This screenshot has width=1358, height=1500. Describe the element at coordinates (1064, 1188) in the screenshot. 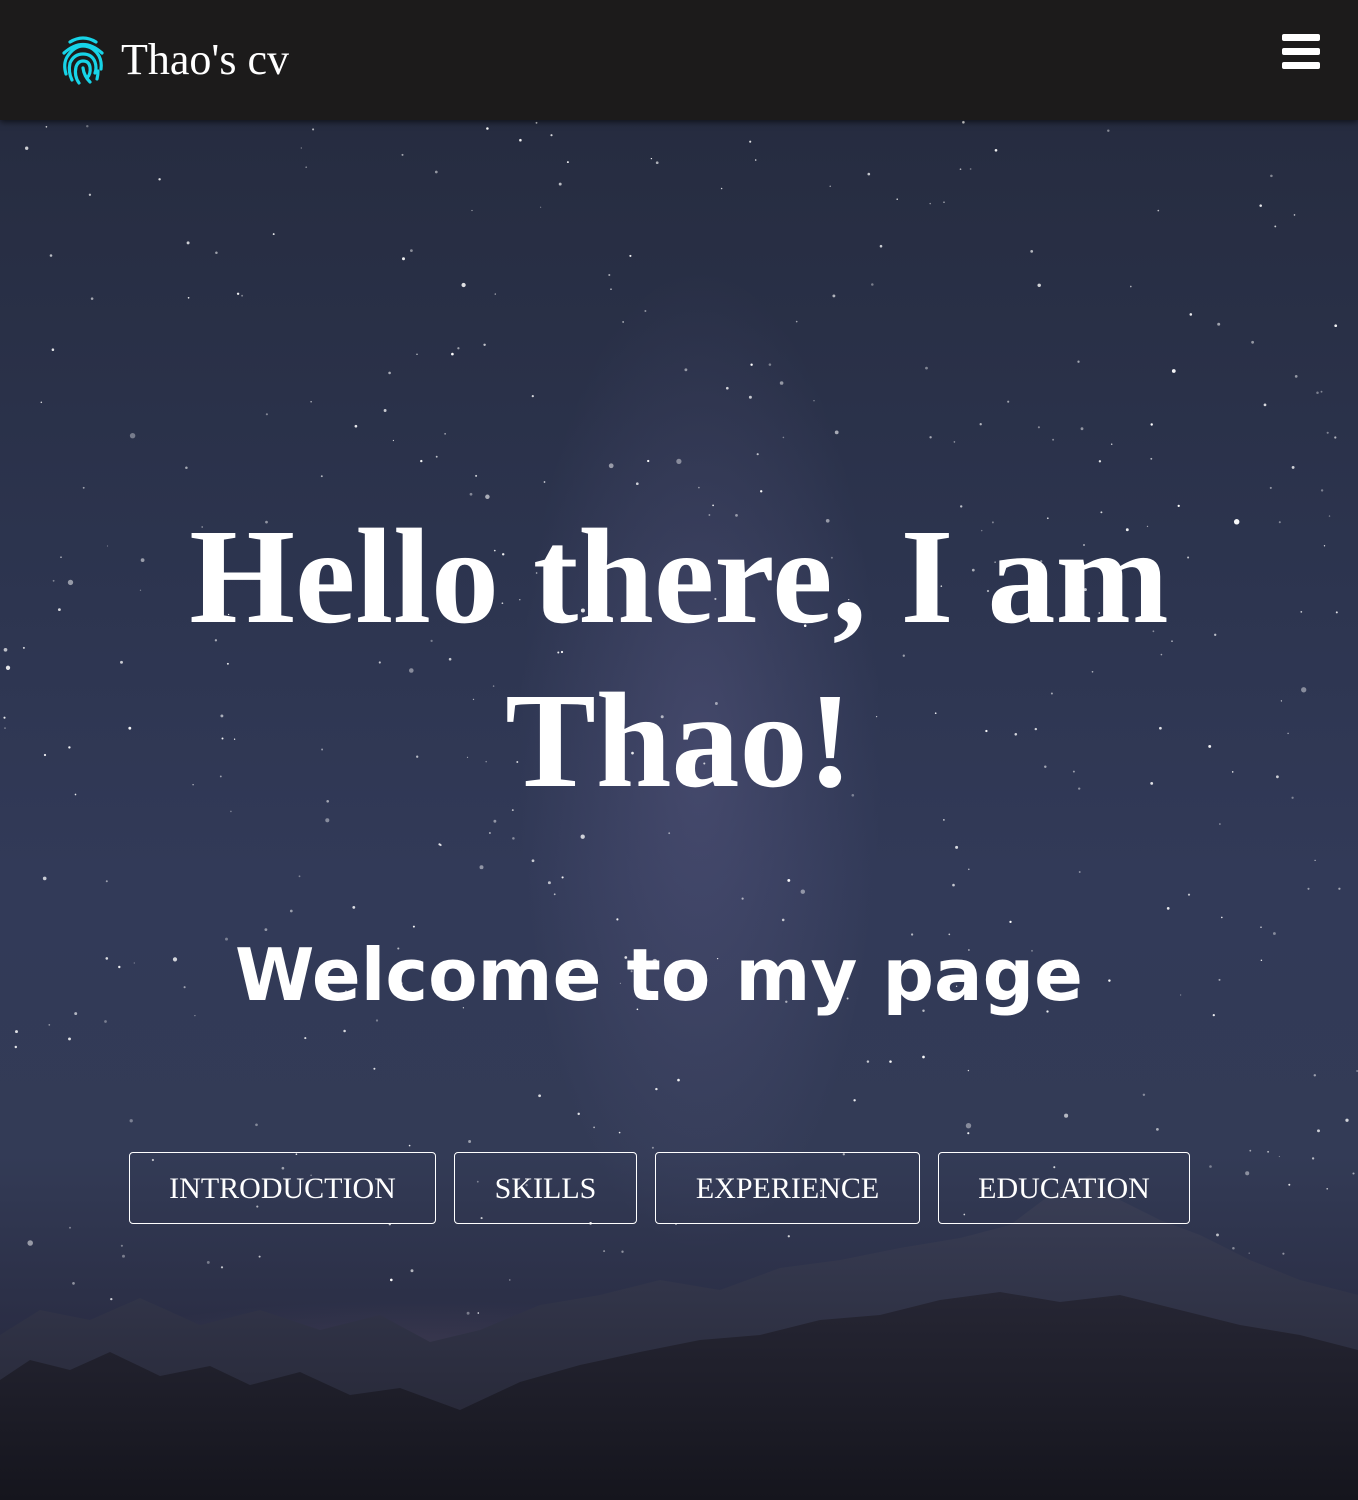

I see `education-button: EDUCATION` at that location.